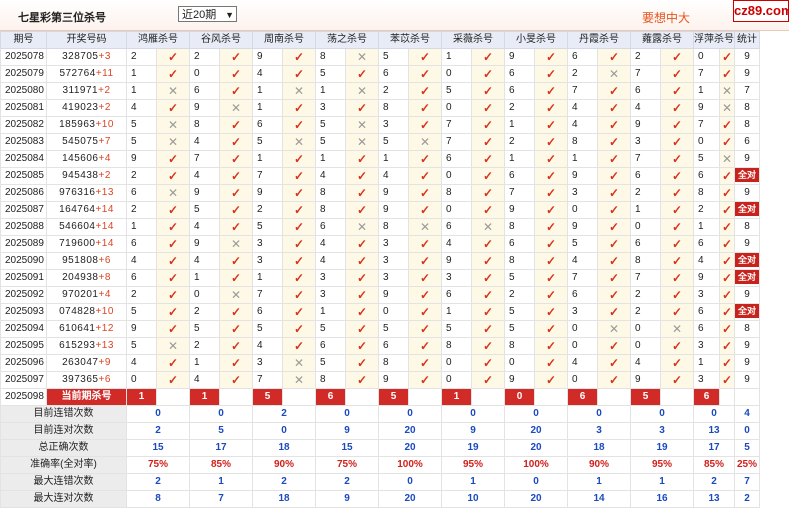 The image size is (789, 508). Describe the element at coordinates (747, 91) in the screenshot. I see `row-count: 7` at that location.